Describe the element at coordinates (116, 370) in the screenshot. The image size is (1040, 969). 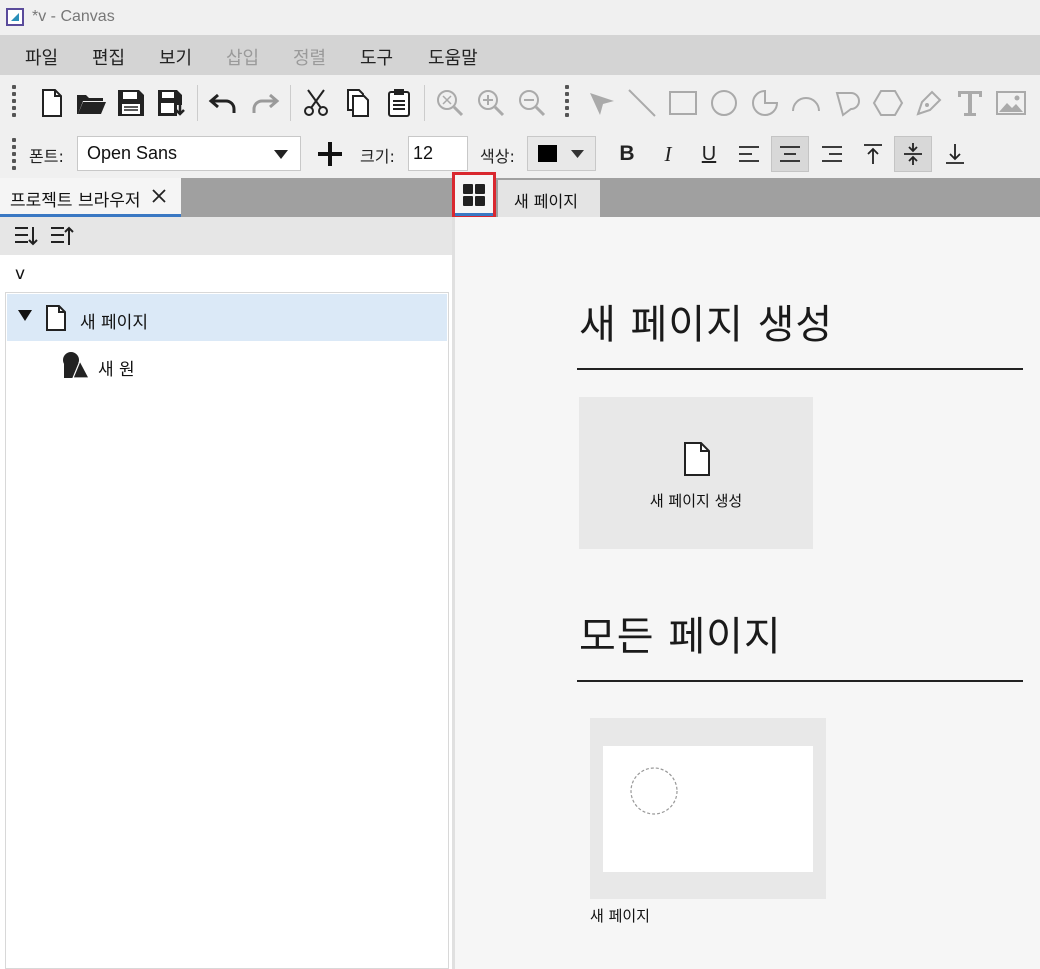
I see `tree-item-shape-label: 새 원` at that location.